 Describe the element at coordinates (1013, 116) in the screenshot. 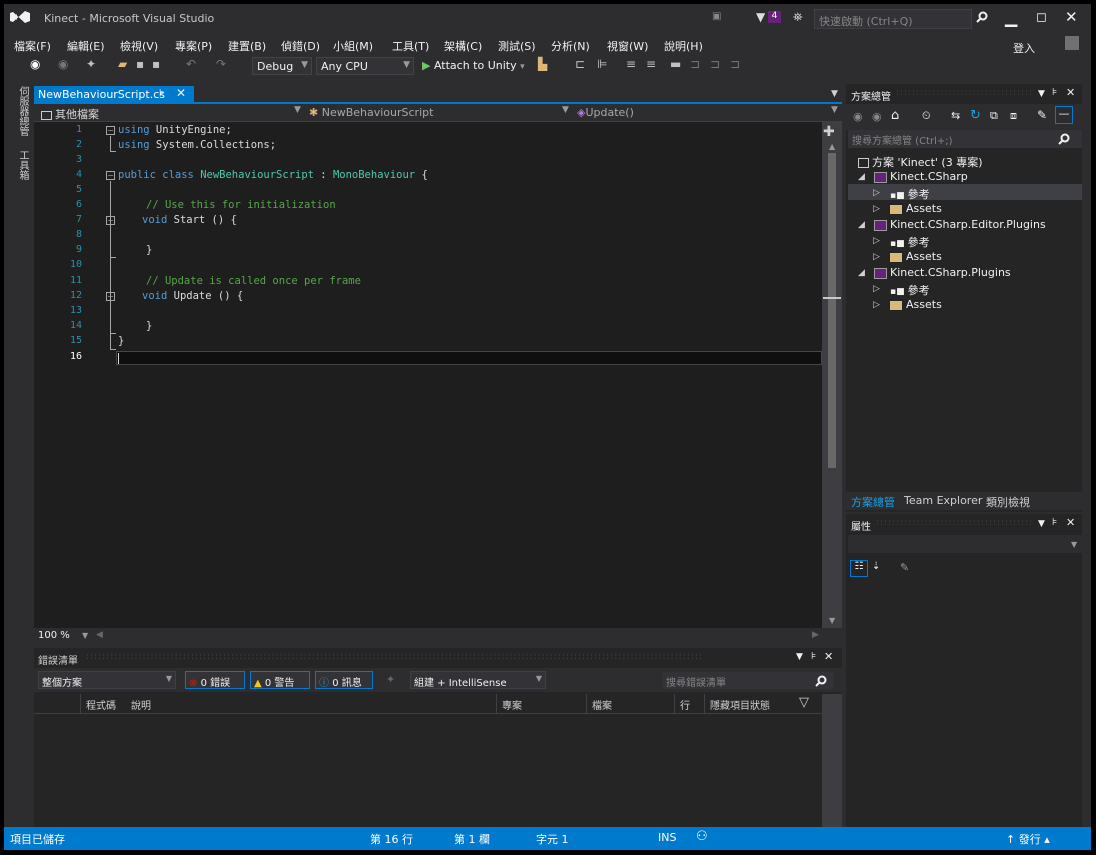

I see `show-all-files-icon: ⧈` at that location.